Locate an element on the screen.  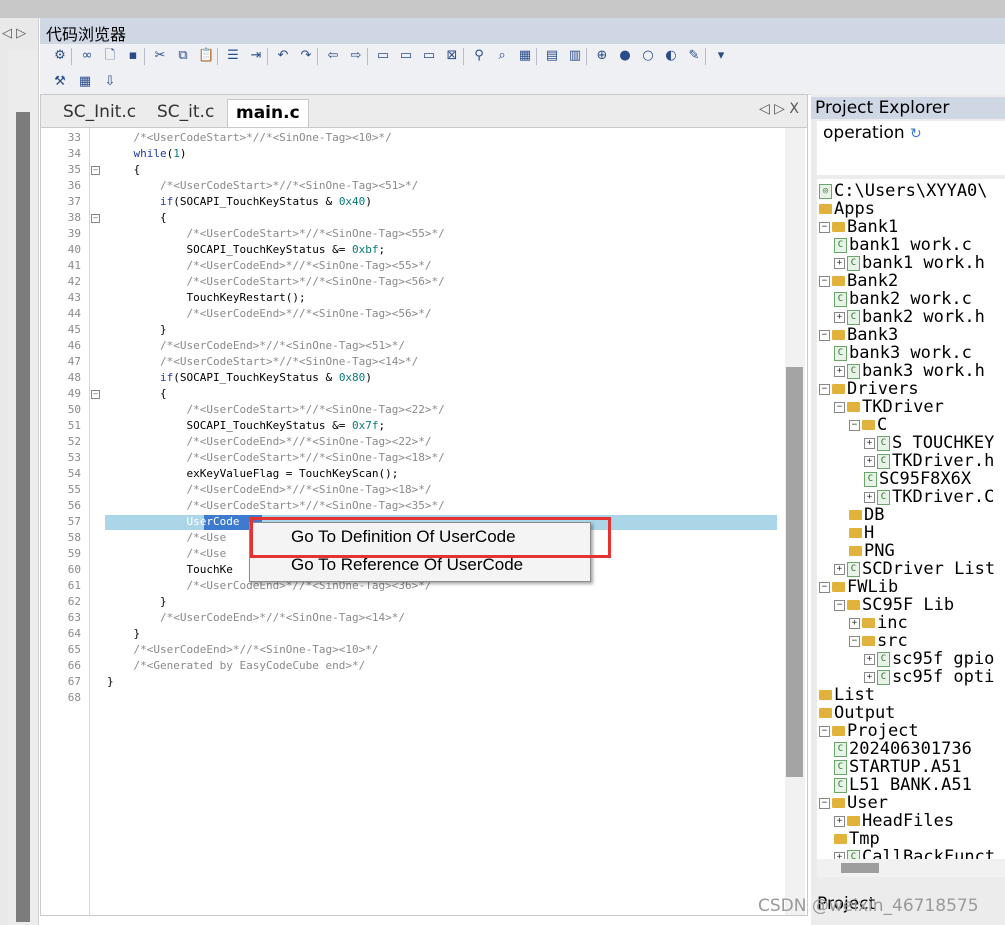
code-line: /*<UserCodeEnd>*//*<SinOne-Tag><56>*/ is located at coordinates (269, 314).